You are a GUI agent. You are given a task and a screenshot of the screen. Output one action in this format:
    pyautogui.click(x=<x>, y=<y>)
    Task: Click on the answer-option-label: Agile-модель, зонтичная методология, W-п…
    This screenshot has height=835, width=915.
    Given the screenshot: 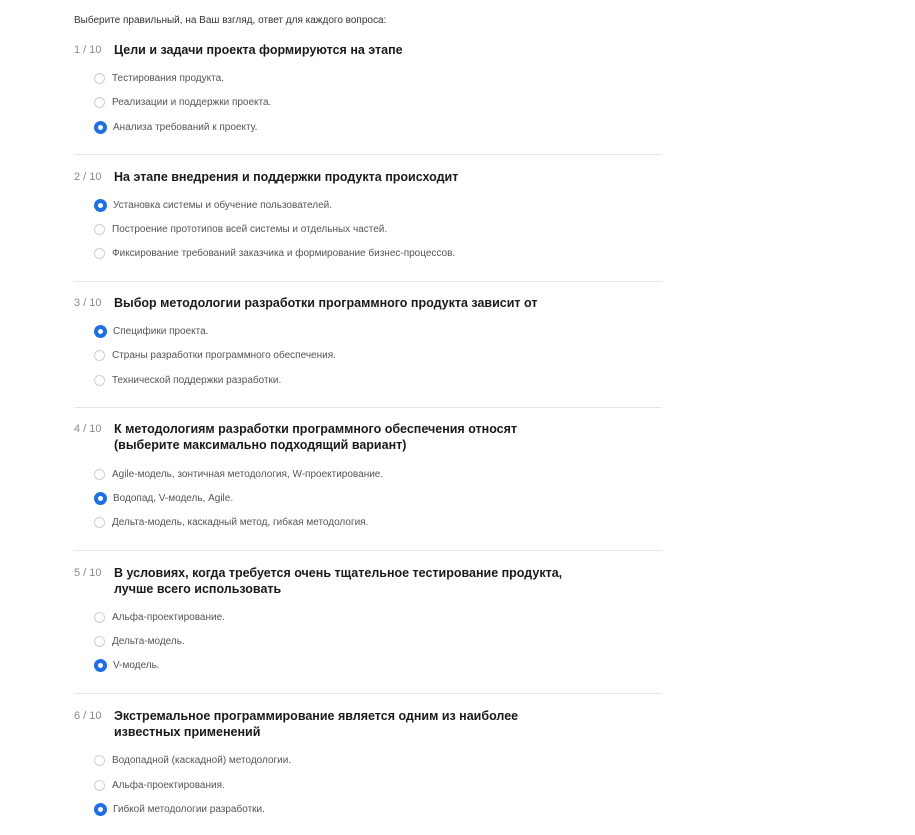 What is the action you would take?
    pyautogui.click(x=248, y=474)
    